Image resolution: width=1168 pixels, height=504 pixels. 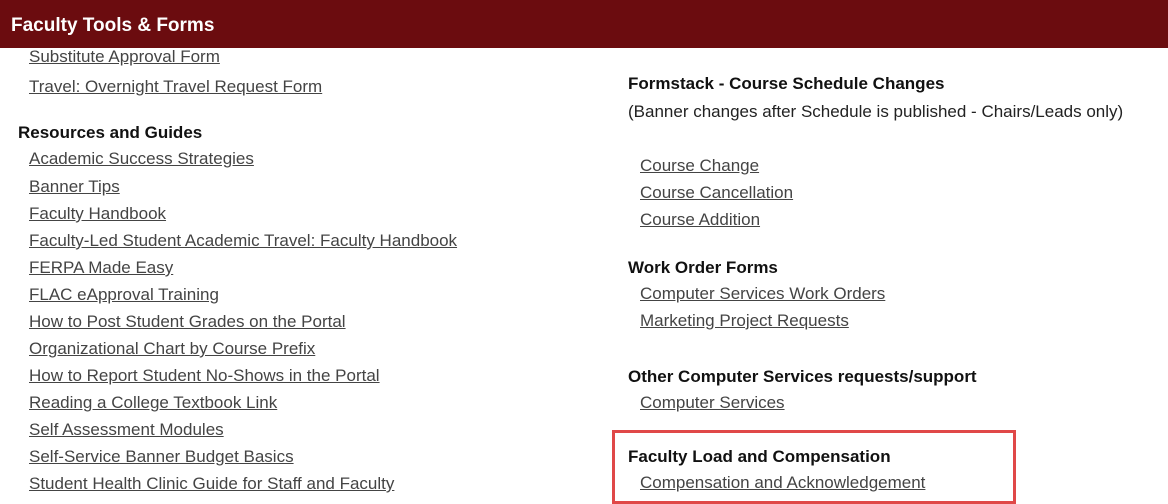 I want to click on resource-link: FERPA Made Easy, so click(x=101, y=268).